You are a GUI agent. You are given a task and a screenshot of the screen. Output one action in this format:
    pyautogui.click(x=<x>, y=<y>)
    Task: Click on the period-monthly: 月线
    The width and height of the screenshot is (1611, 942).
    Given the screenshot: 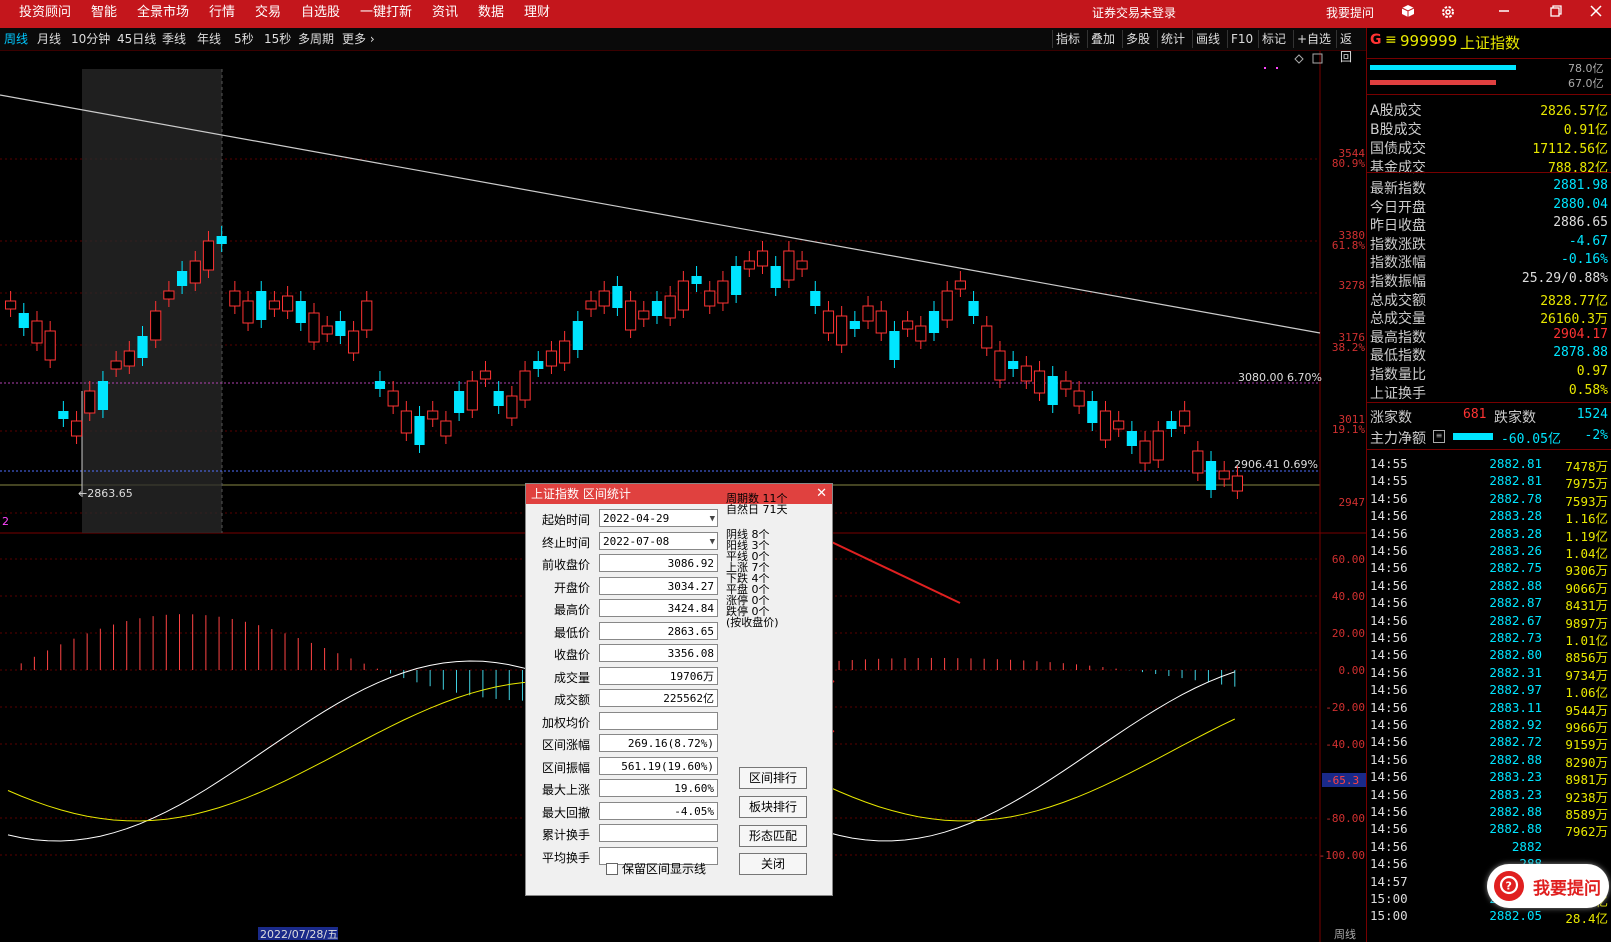 What is the action you would take?
    pyautogui.click(x=49, y=39)
    